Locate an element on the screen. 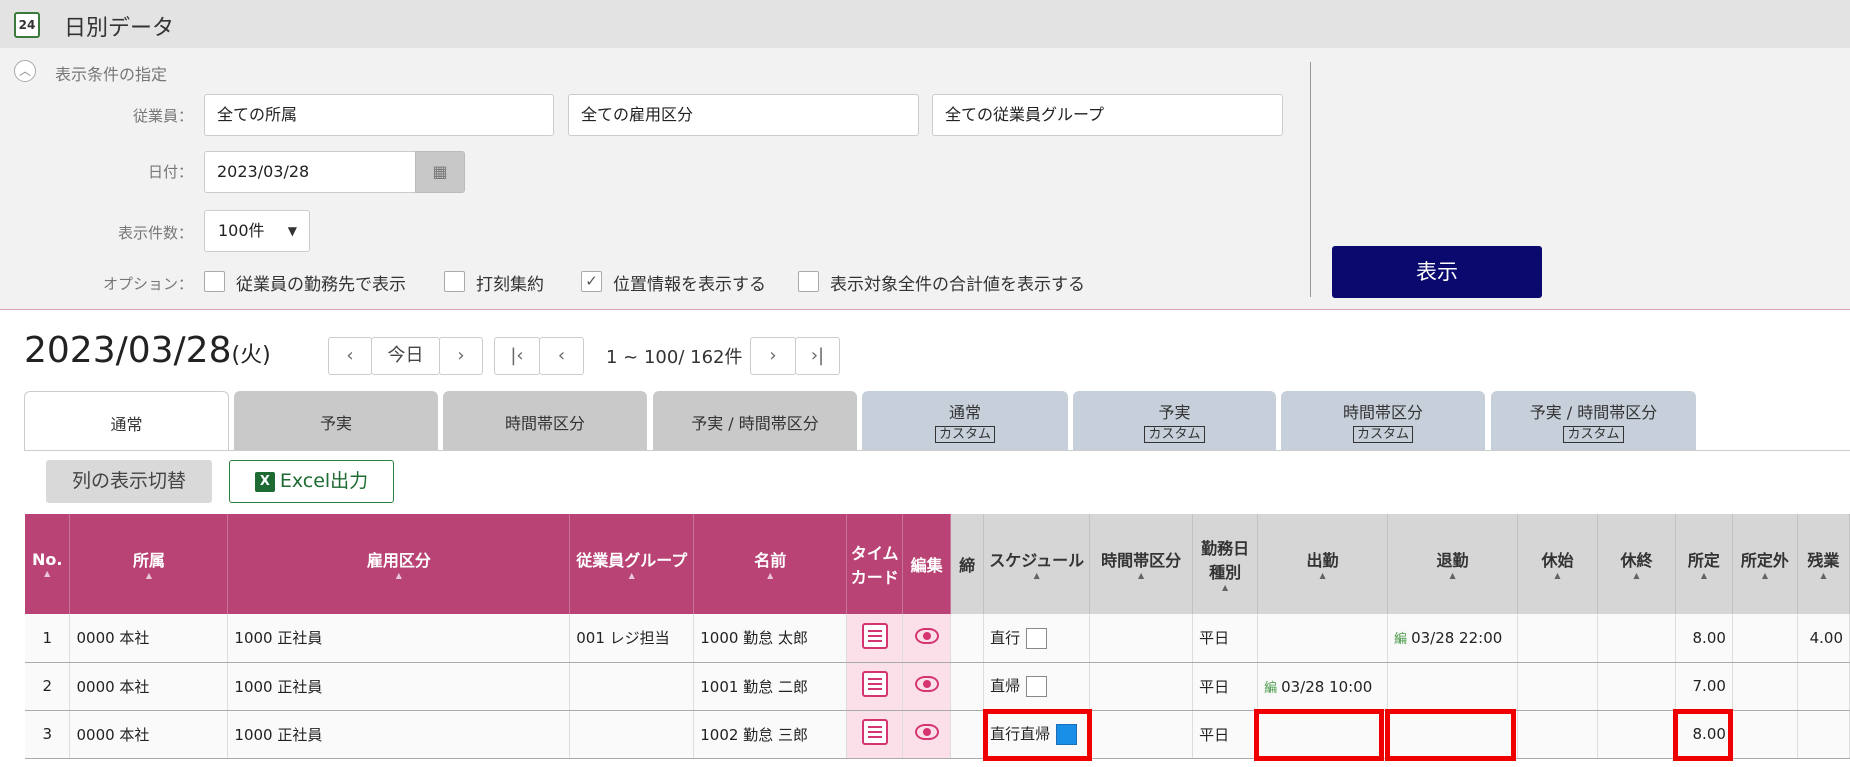  prev-day-button: ‹ is located at coordinates (350, 356).